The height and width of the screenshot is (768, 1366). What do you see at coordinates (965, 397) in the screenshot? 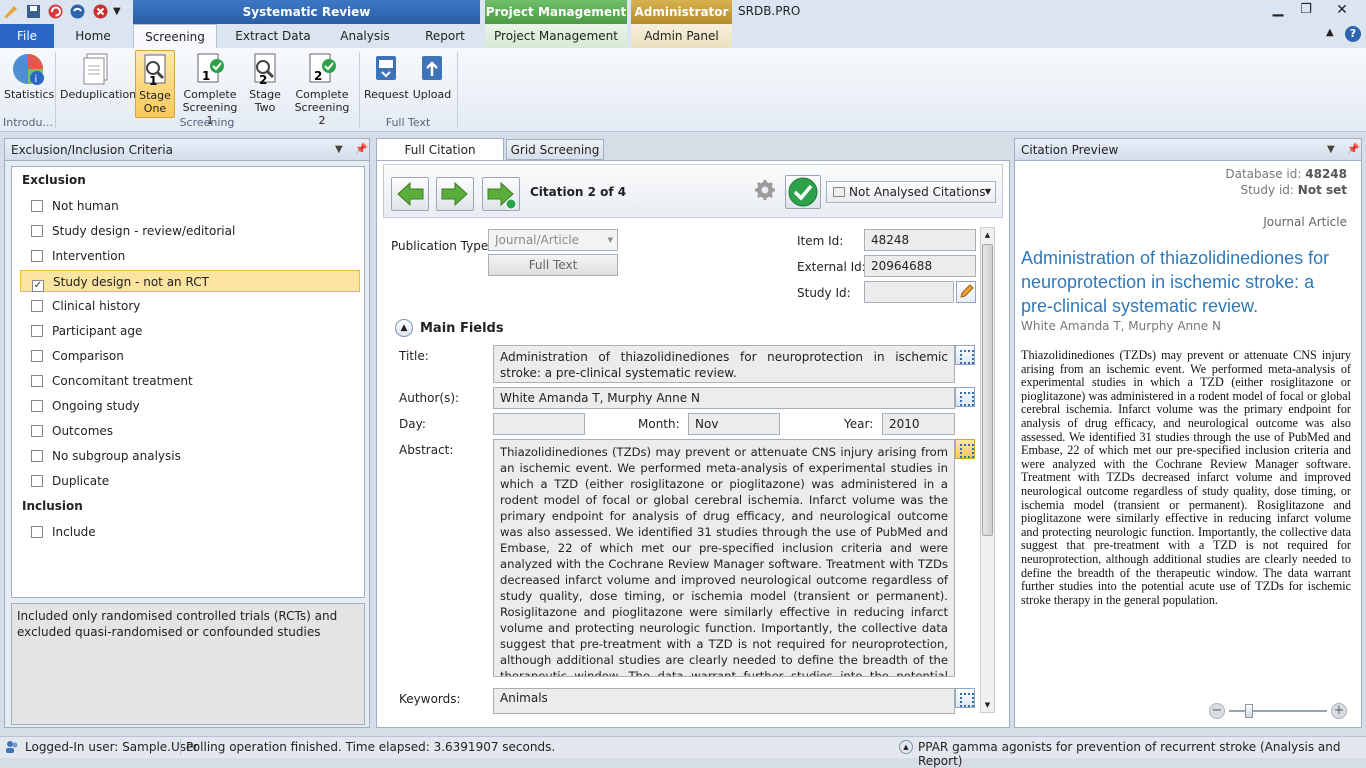
I see `expand-authors-icon` at bounding box center [965, 397].